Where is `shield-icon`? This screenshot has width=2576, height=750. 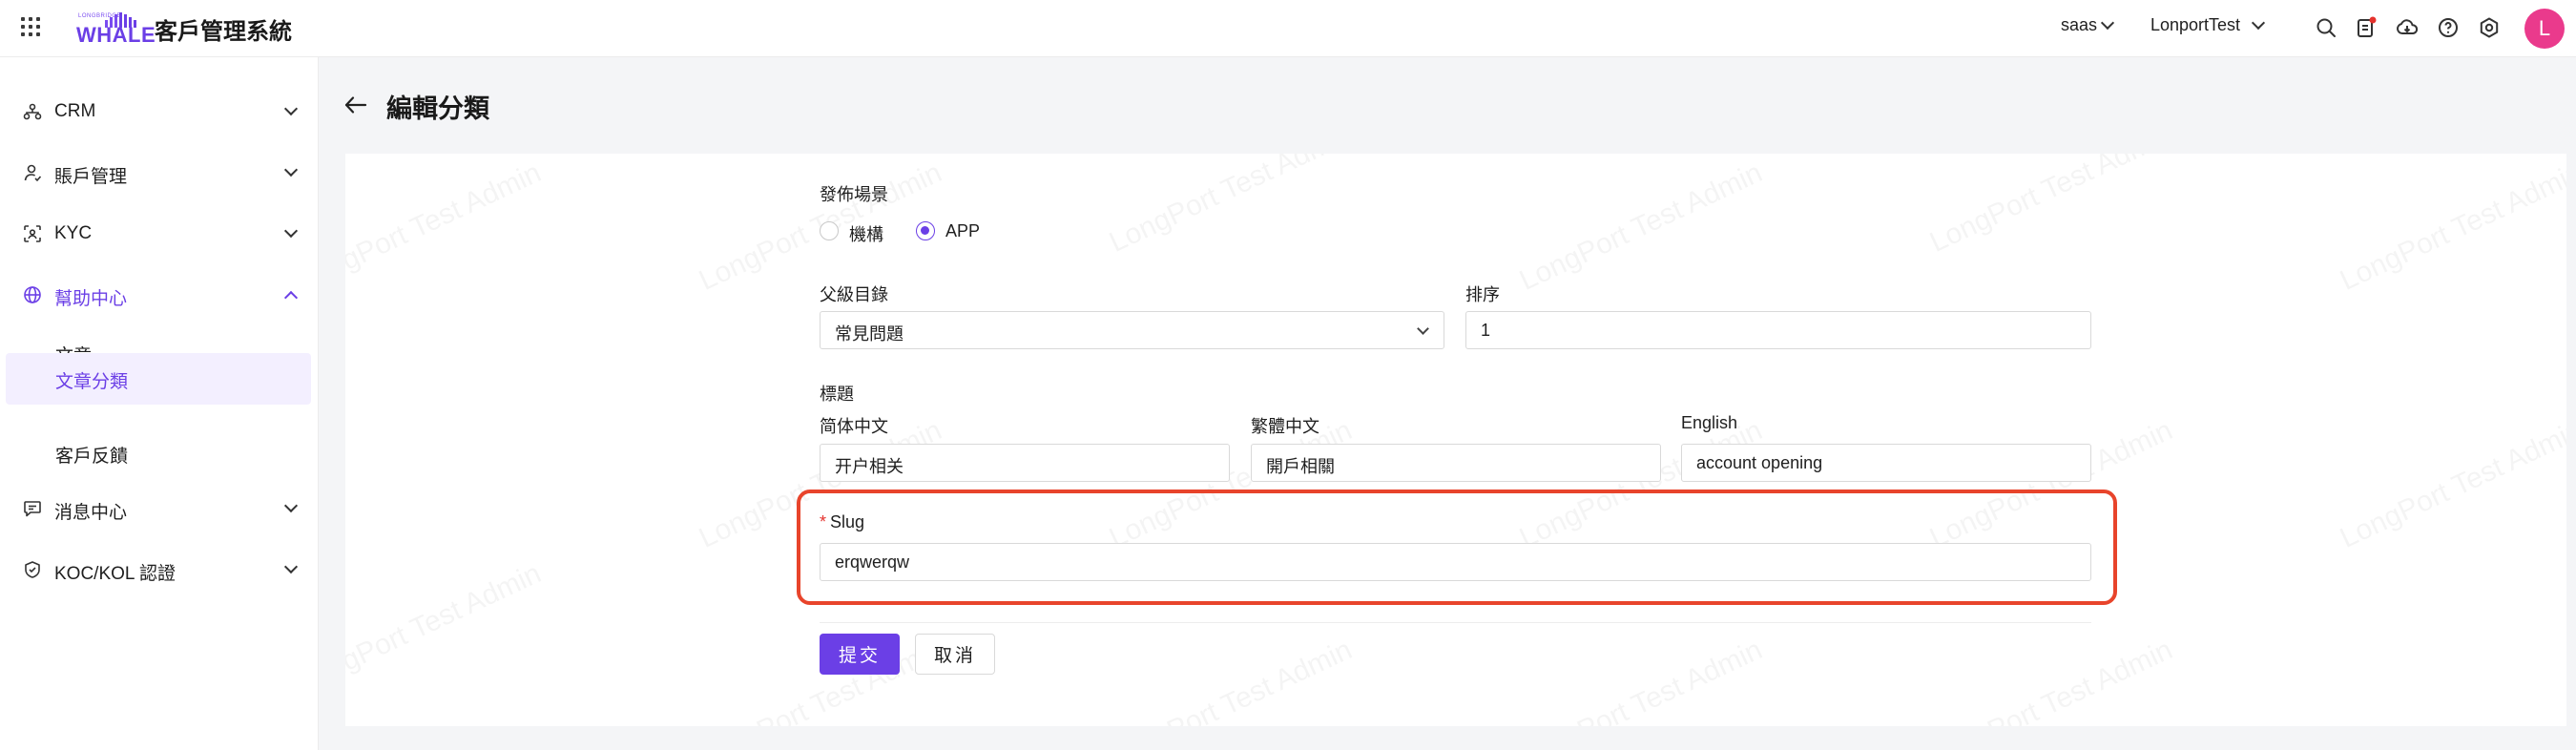
shield-icon is located at coordinates (32, 569).